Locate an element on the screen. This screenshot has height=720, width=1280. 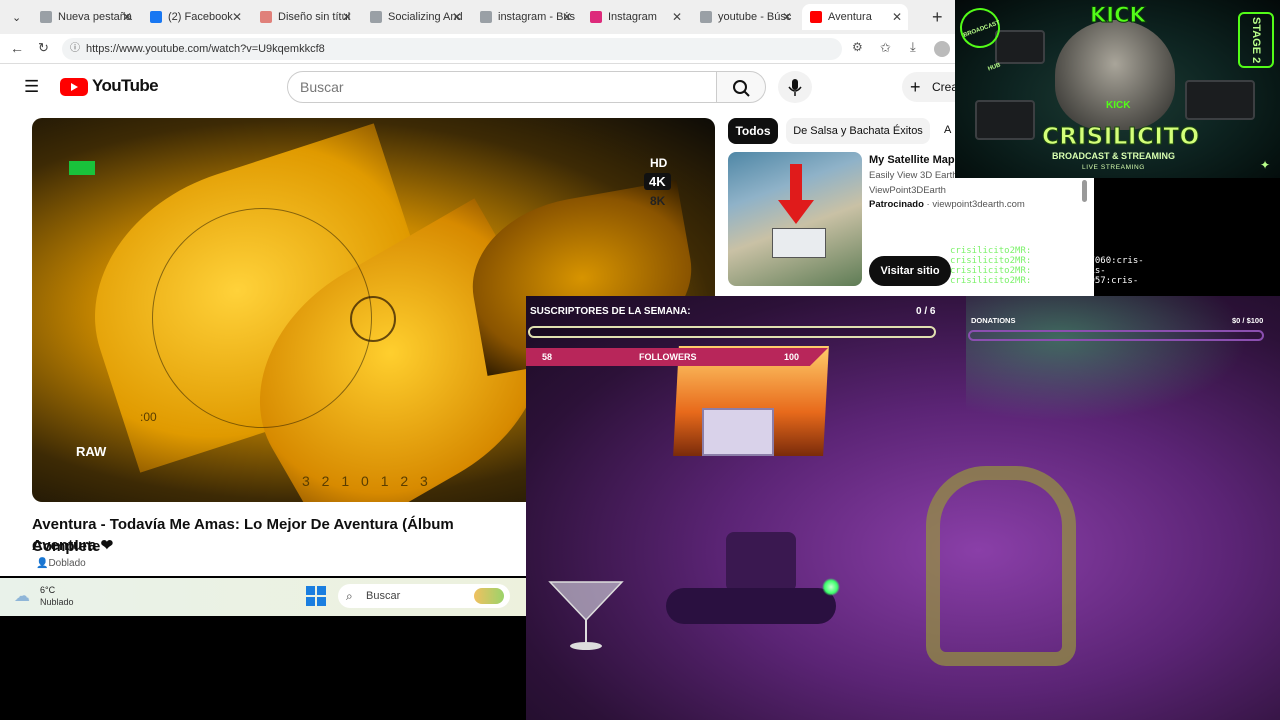
browser-tab: (2) Facebook ✕ is located at coordinates (195, 17).